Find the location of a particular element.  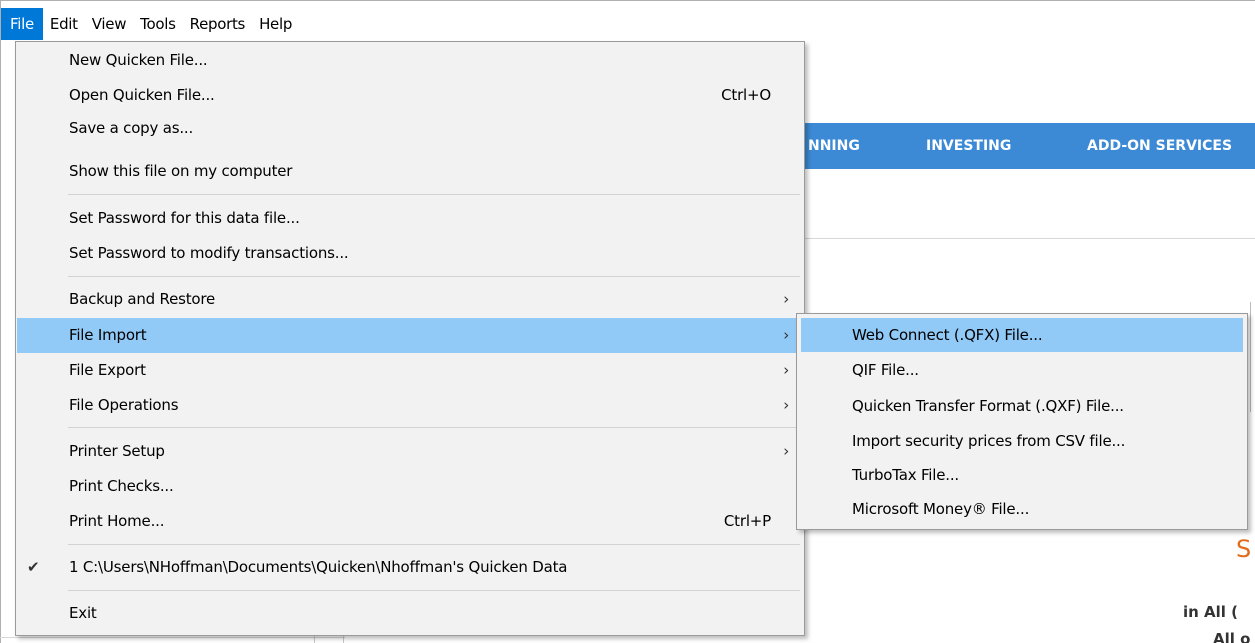

menu-item-label: Show this file on my computer is located at coordinates (181, 171).